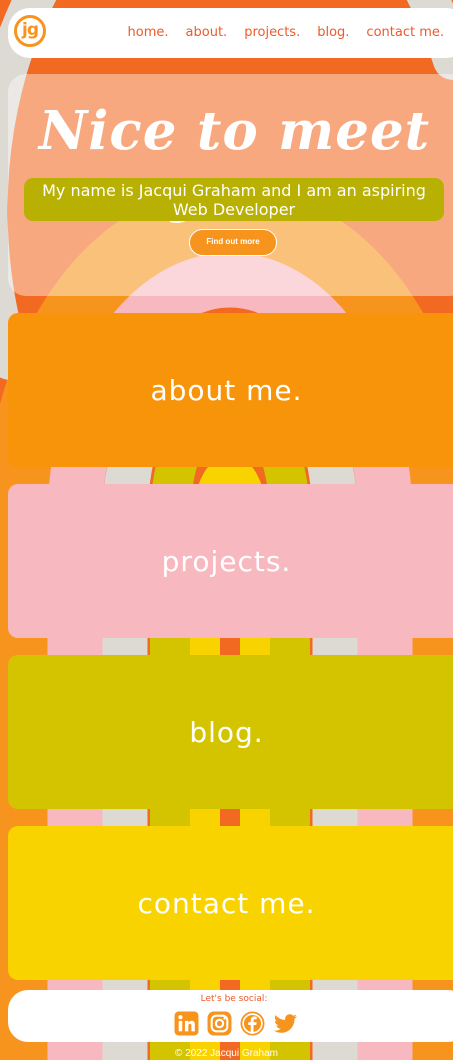 This screenshot has width=453, height=1060. Describe the element at coordinates (233, 242) in the screenshot. I see `find-out-more-button: Find out more` at that location.